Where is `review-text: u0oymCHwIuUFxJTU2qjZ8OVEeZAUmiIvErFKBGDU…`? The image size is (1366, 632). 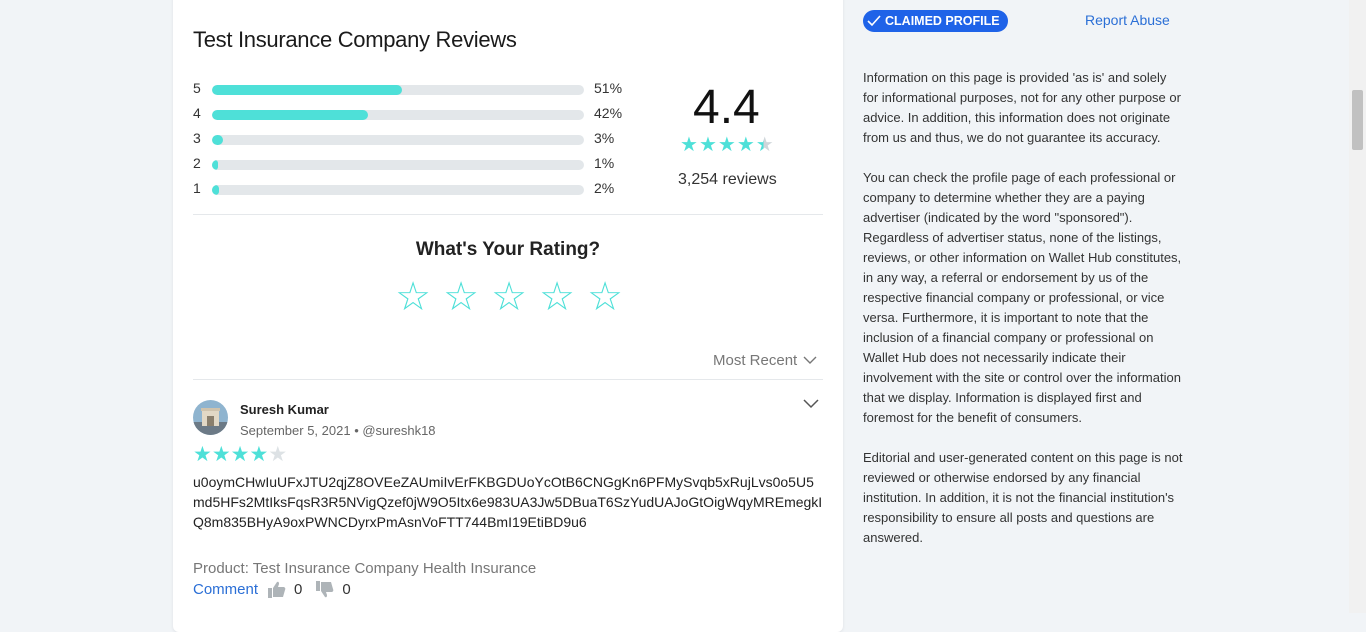 review-text: u0oymCHwIuUFxJTU2qjZ8OVEeZAUmiIvErFKBGDU… is located at coordinates (508, 502).